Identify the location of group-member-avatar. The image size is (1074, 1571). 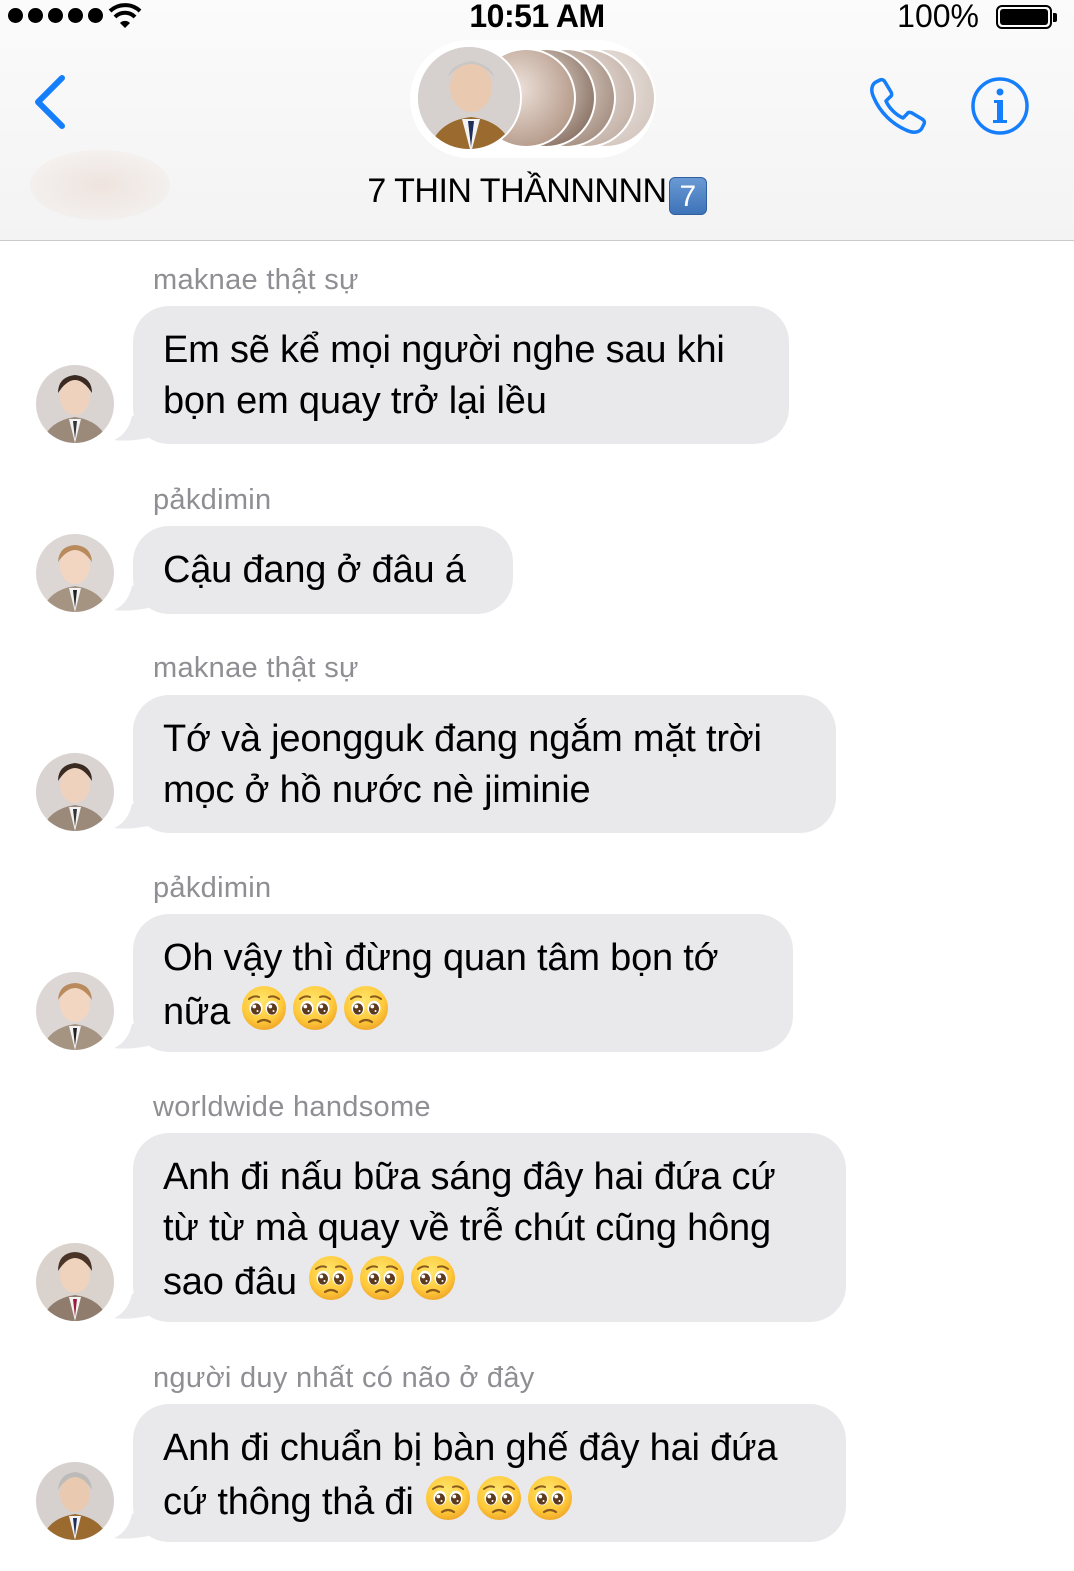
(469, 98).